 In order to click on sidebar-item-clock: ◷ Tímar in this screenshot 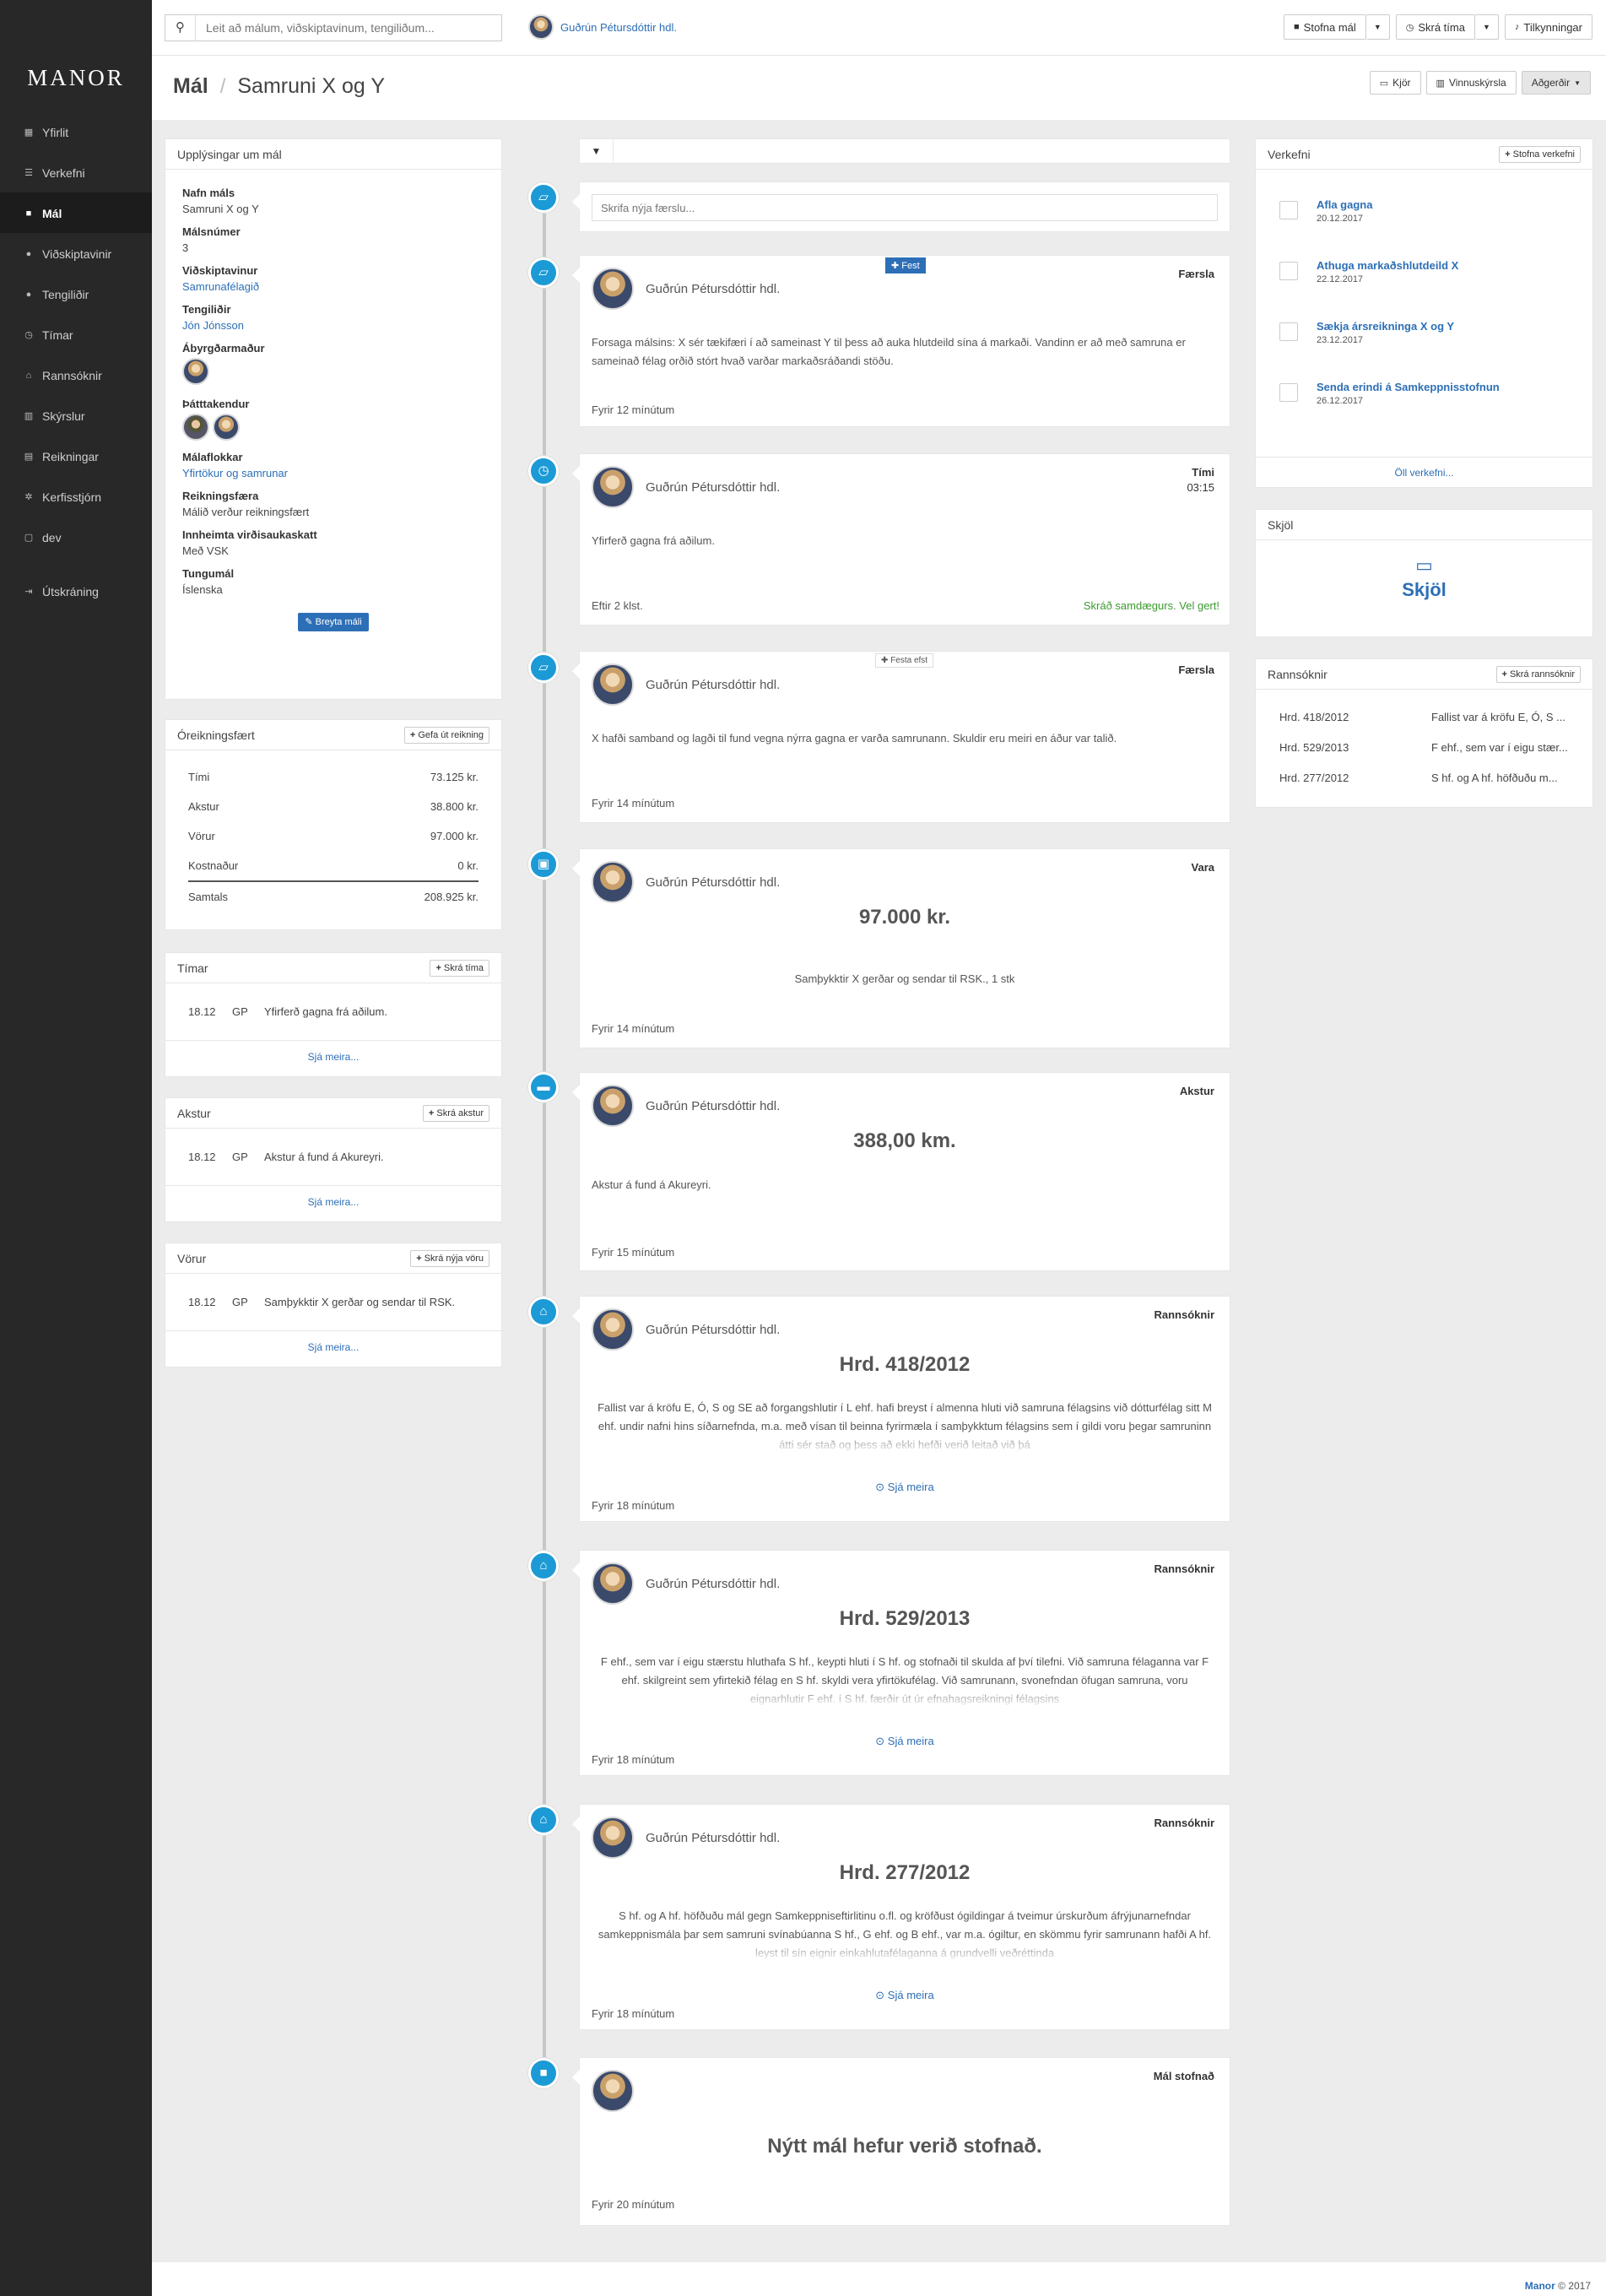, I will do `click(76, 334)`.